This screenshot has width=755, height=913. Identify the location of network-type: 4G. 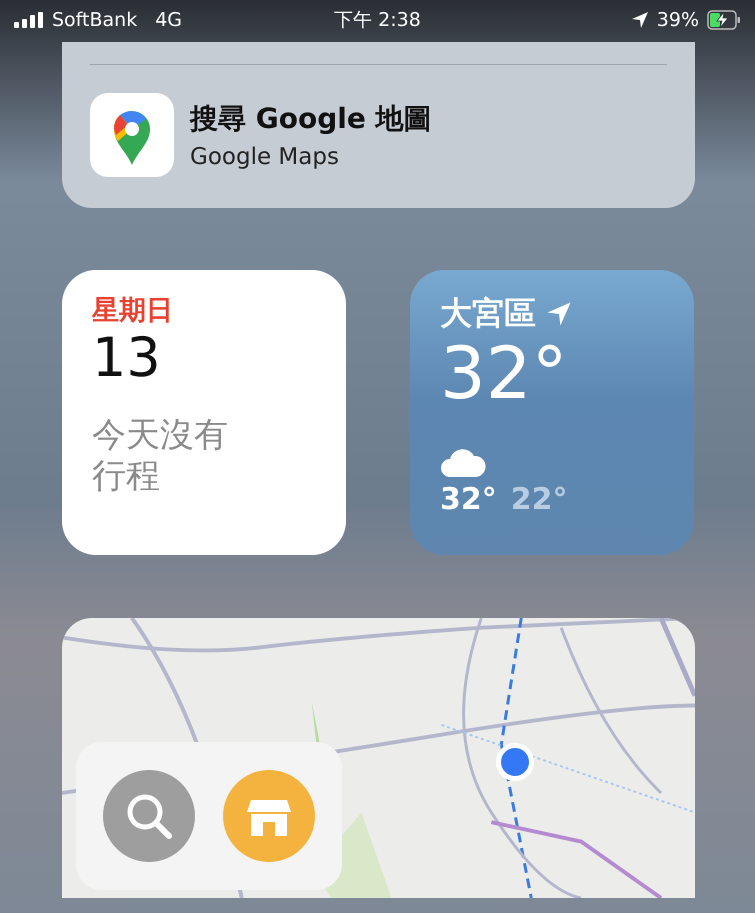
(168, 20).